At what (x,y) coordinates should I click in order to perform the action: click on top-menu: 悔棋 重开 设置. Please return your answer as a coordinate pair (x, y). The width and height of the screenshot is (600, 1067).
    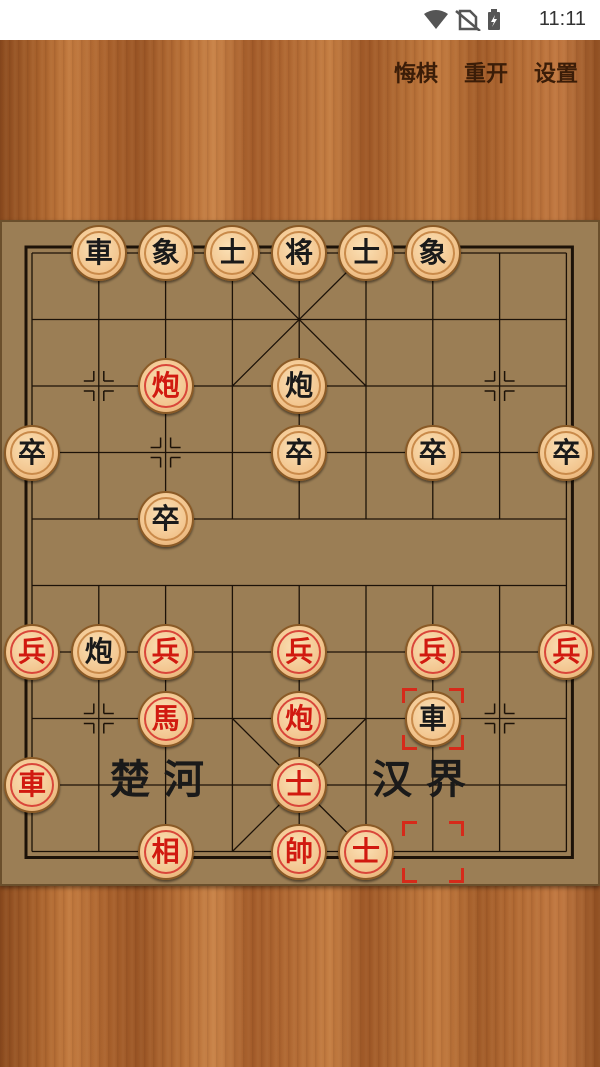
    Looking at the image, I should click on (486, 72).